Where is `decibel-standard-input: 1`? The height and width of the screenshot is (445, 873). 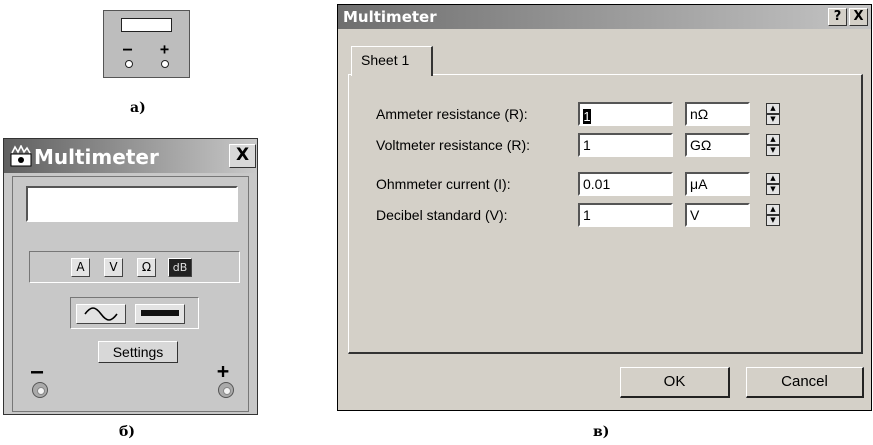
decibel-standard-input: 1 is located at coordinates (625, 215).